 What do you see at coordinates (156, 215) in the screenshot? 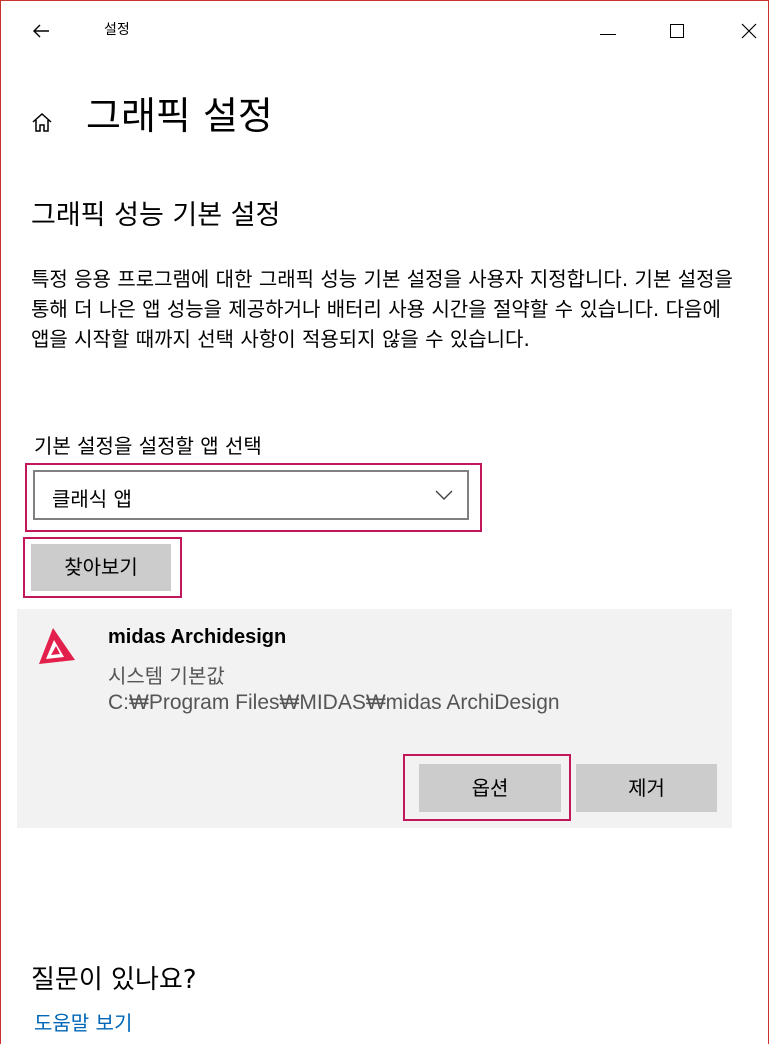
I see `section-title: 그래픽 성능 기본 설정` at bounding box center [156, 215].